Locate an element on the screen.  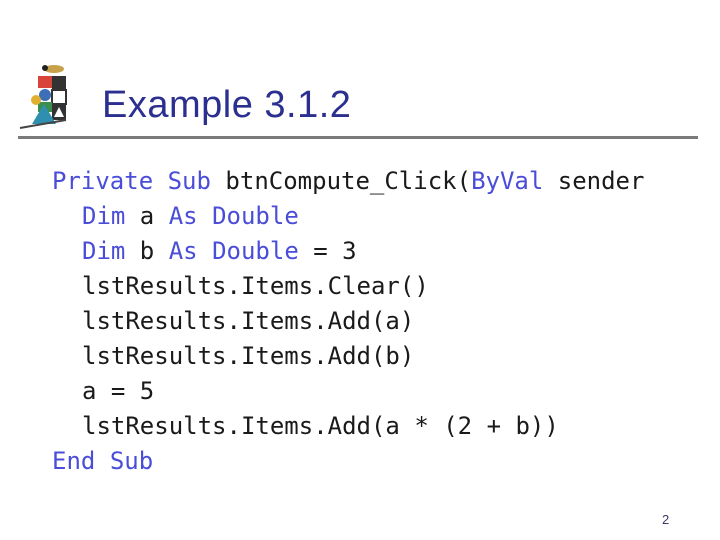
parameter-name: sender is located at coordinates (594, 181).